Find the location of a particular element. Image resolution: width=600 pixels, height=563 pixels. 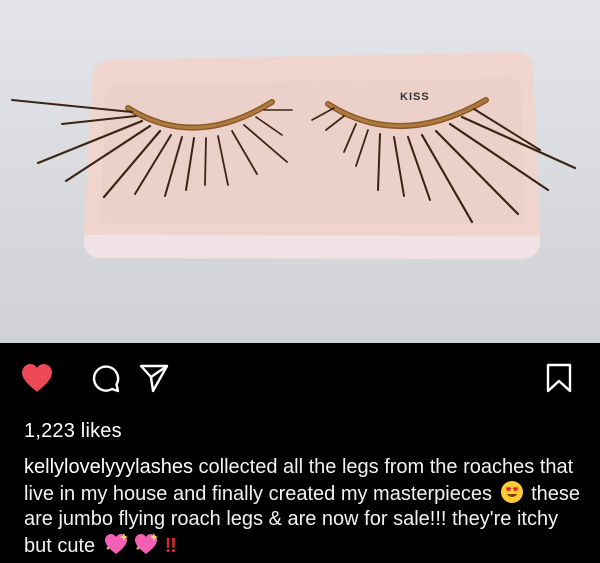

double-exclamation-emoji: ‼ is located at coordinates (170, 546).